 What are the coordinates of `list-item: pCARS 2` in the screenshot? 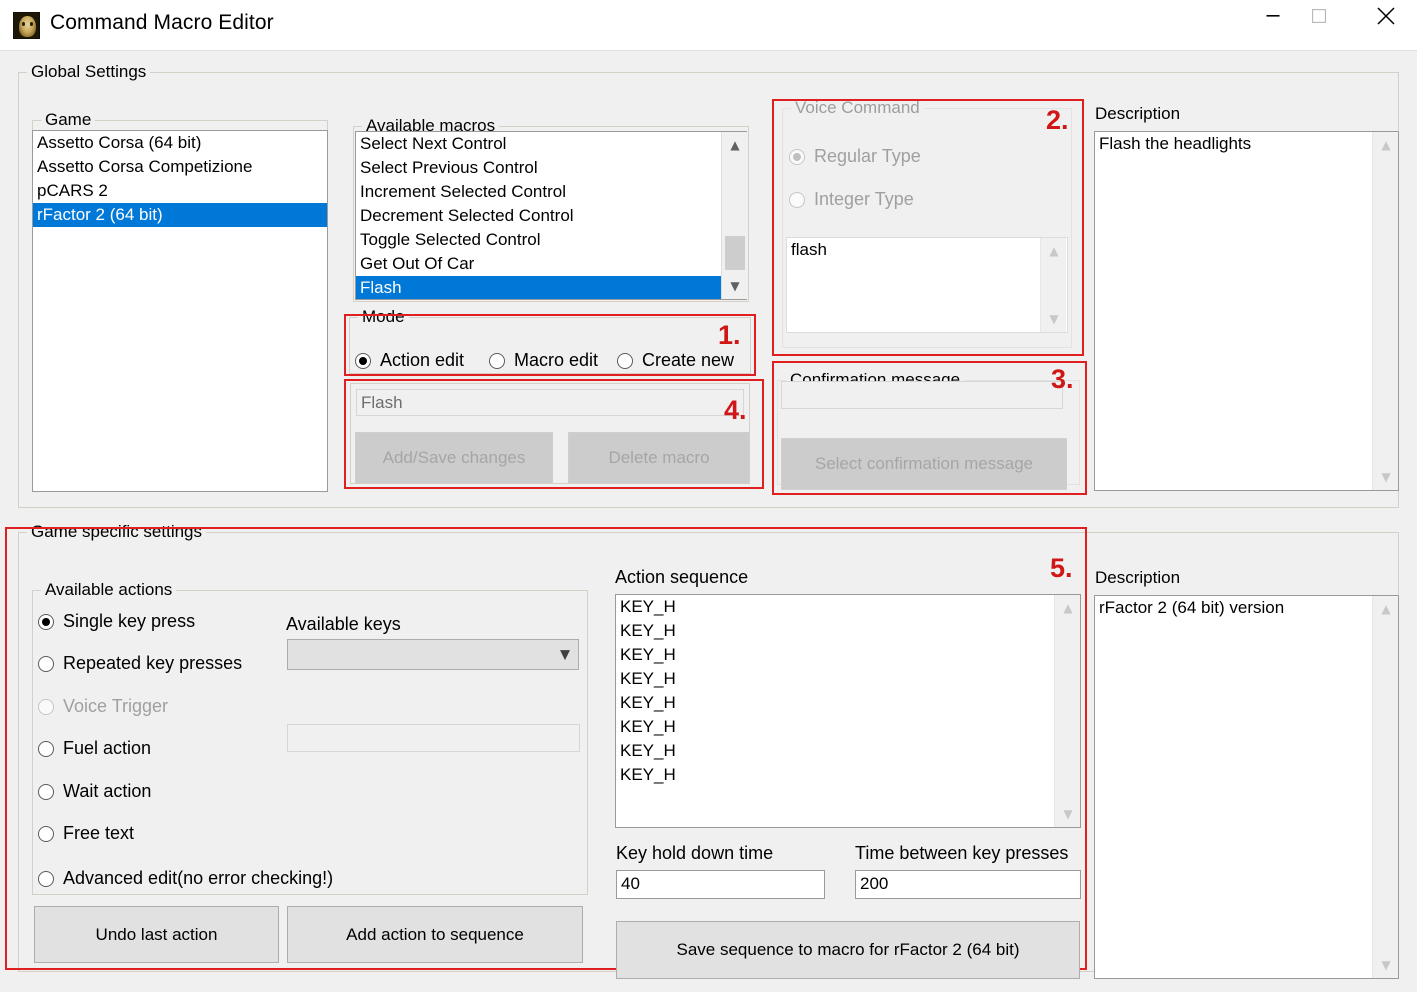 It's located at (180, 191).